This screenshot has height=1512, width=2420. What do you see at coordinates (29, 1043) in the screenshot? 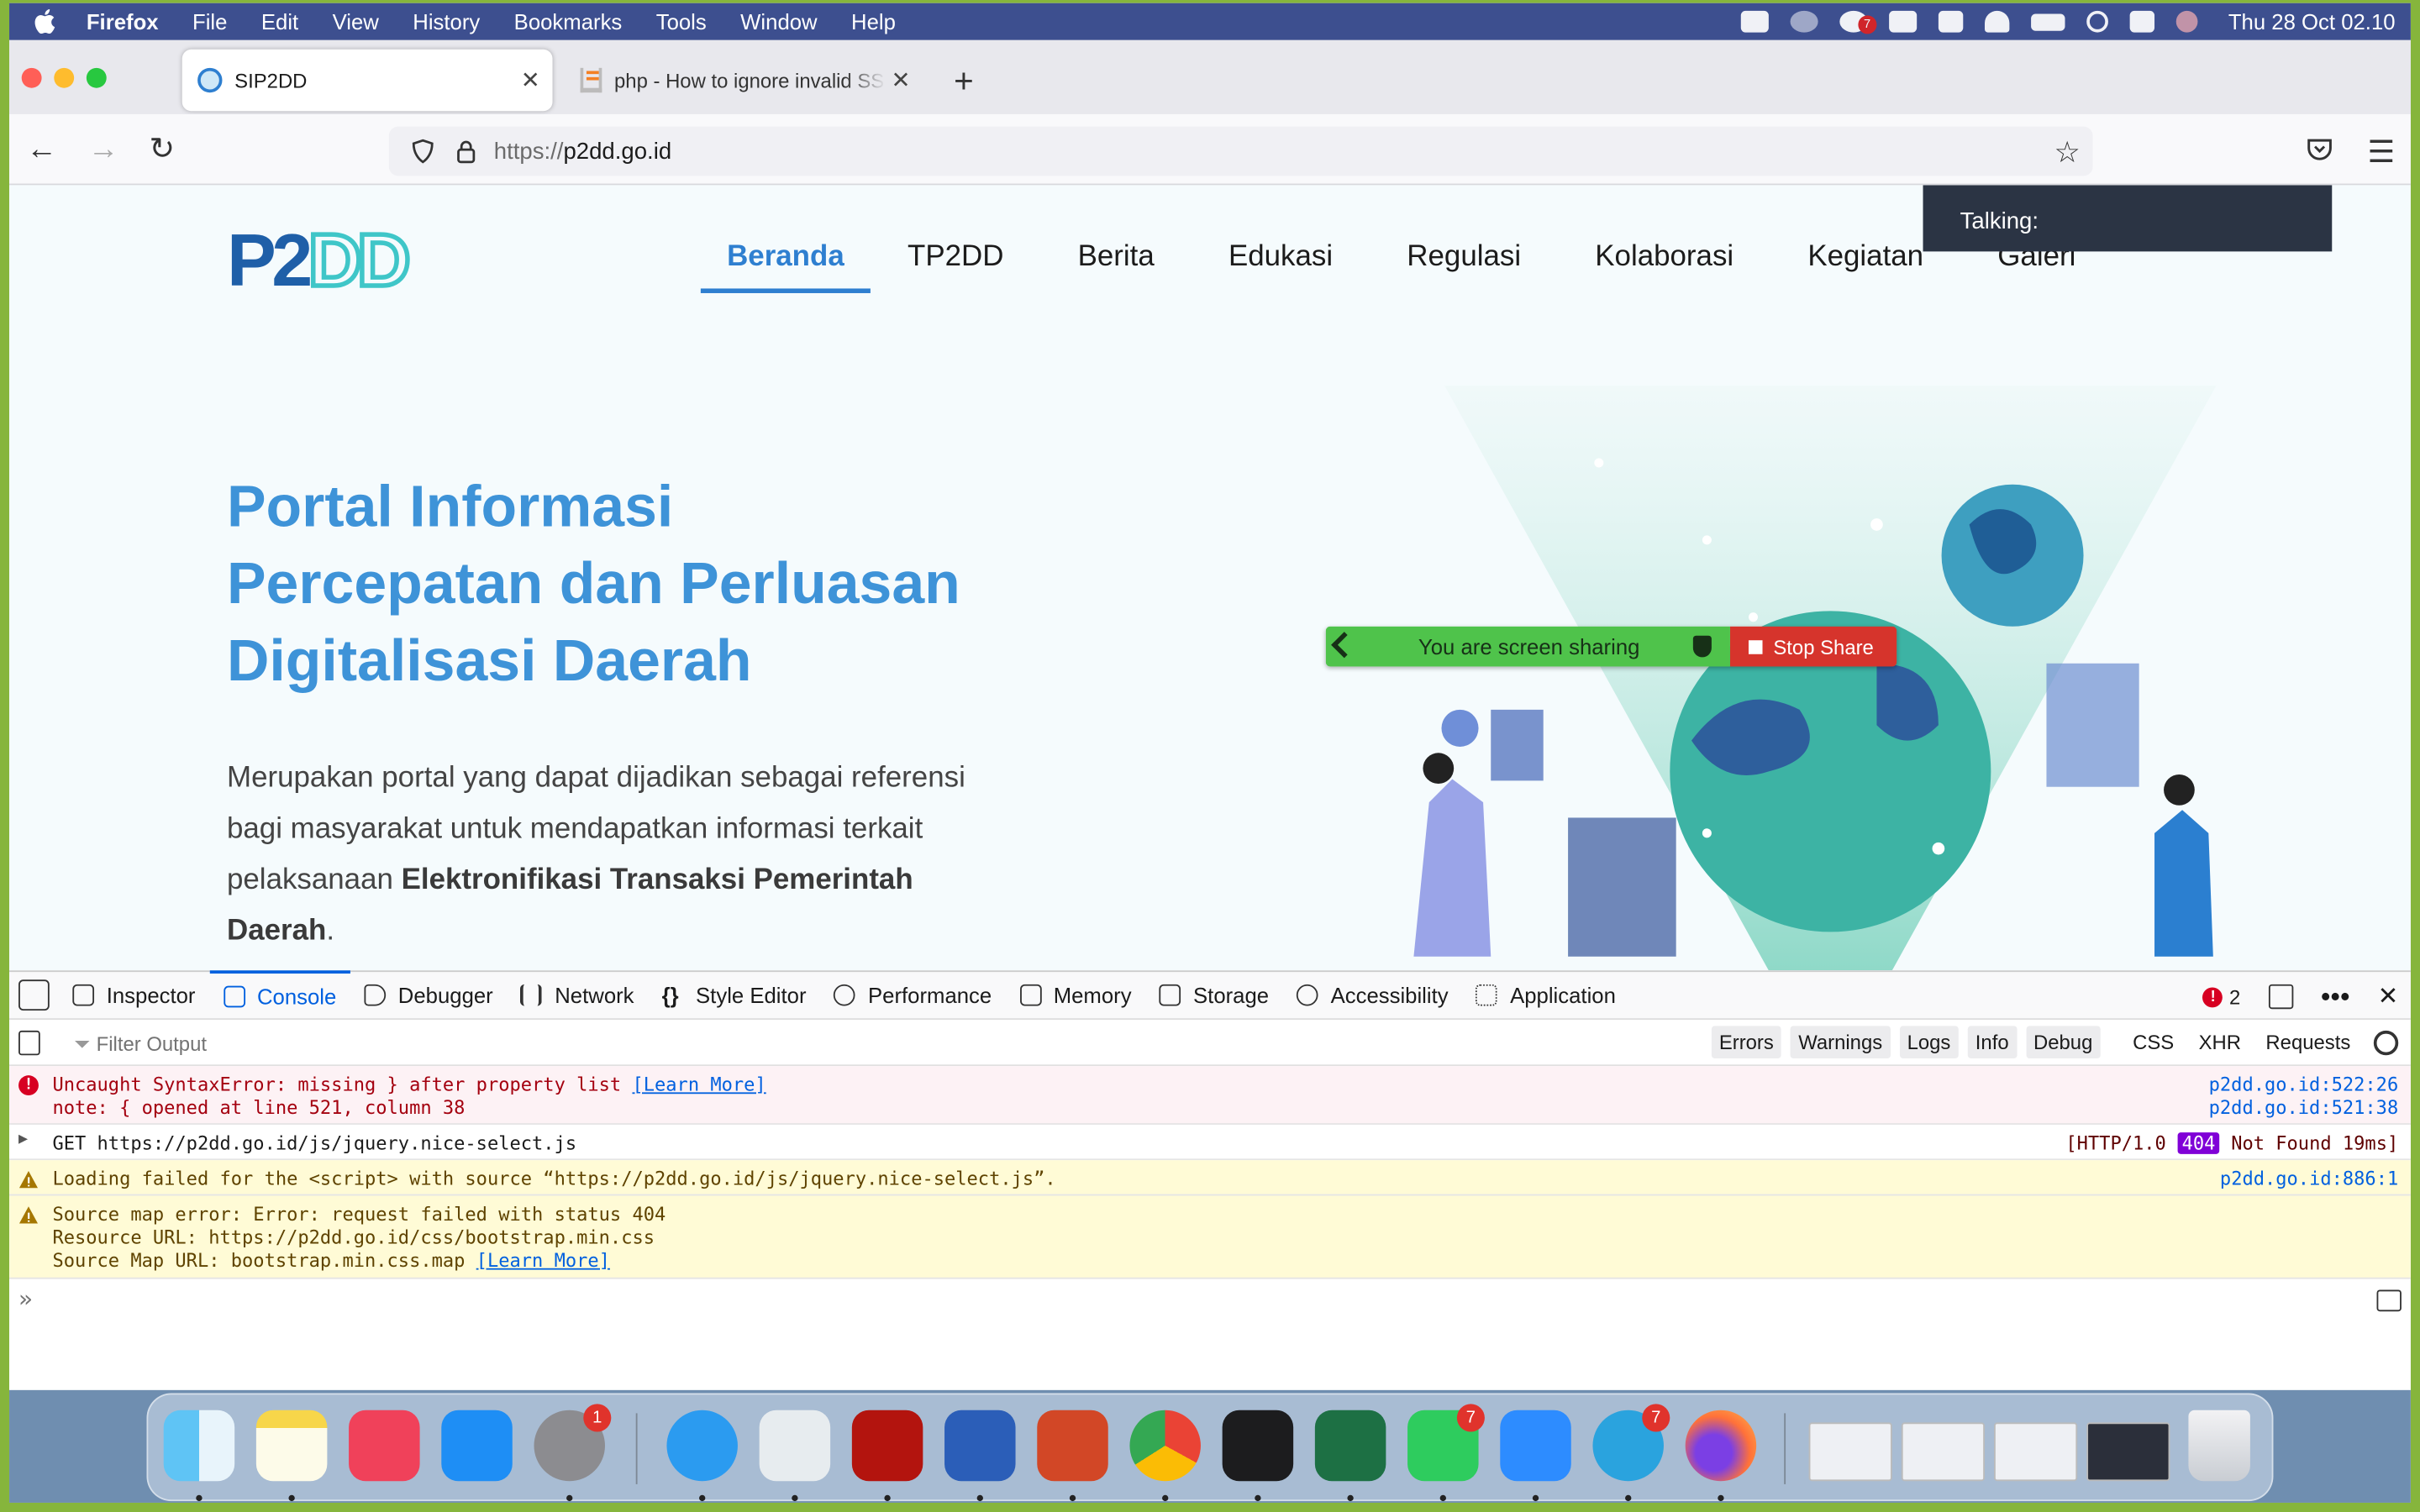
I see `clear-console-icon` at bounding box center [29, 1043].